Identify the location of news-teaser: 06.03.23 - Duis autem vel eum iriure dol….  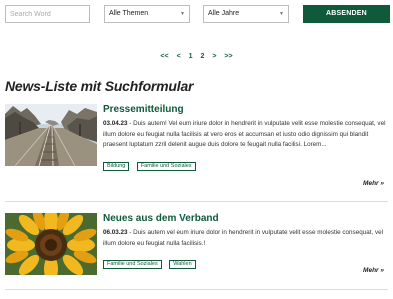
(245, 238).